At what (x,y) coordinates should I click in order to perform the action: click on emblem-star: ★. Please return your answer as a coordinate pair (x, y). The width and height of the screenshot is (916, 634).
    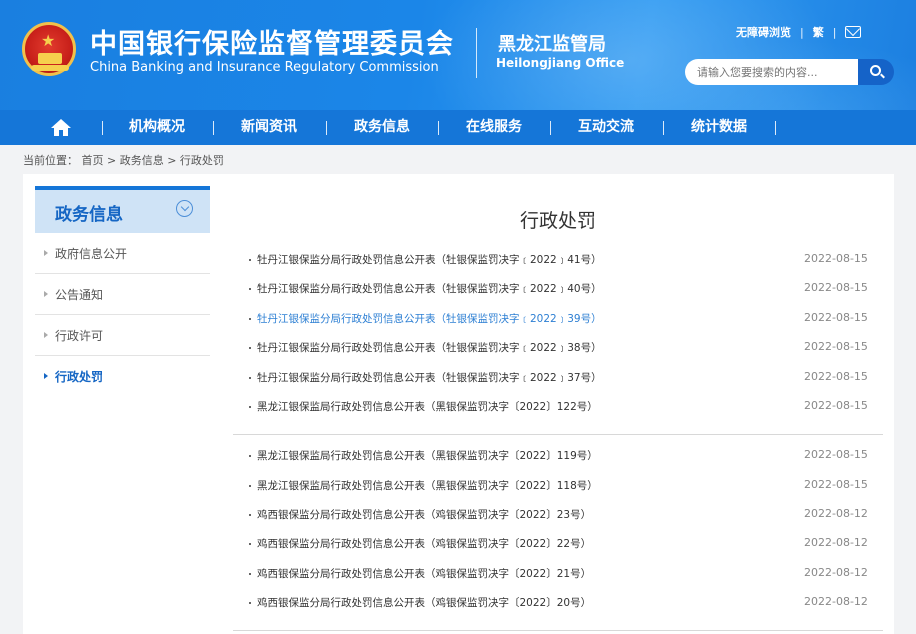
    Looking at the image, I should click on (48, 40).